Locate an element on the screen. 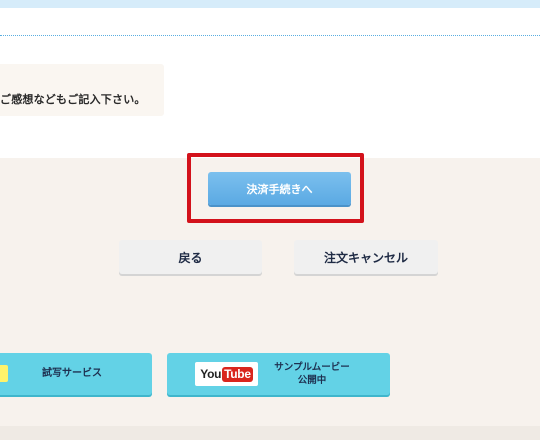 The image size is (540, 440). trial-service-icon is located at coordinates (4, 373).